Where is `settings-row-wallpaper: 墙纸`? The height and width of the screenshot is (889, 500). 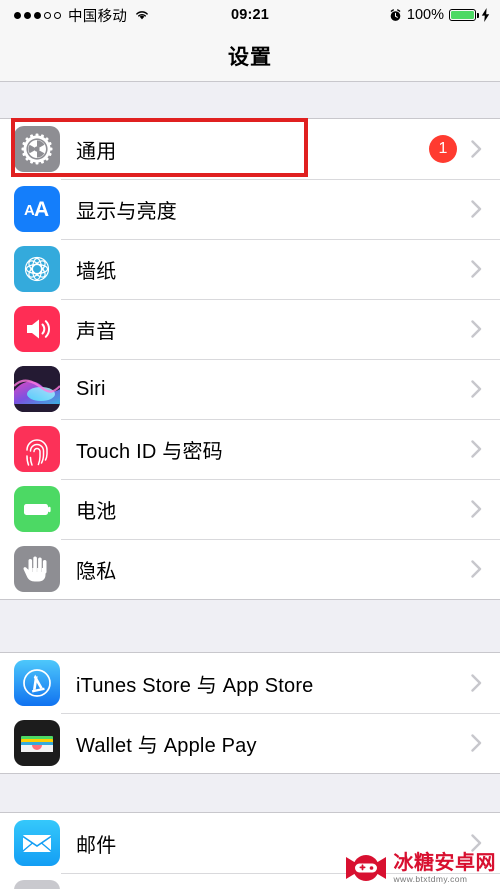
settings-row-wallpaper: 墙纸 is located at coordinates (250, 269).